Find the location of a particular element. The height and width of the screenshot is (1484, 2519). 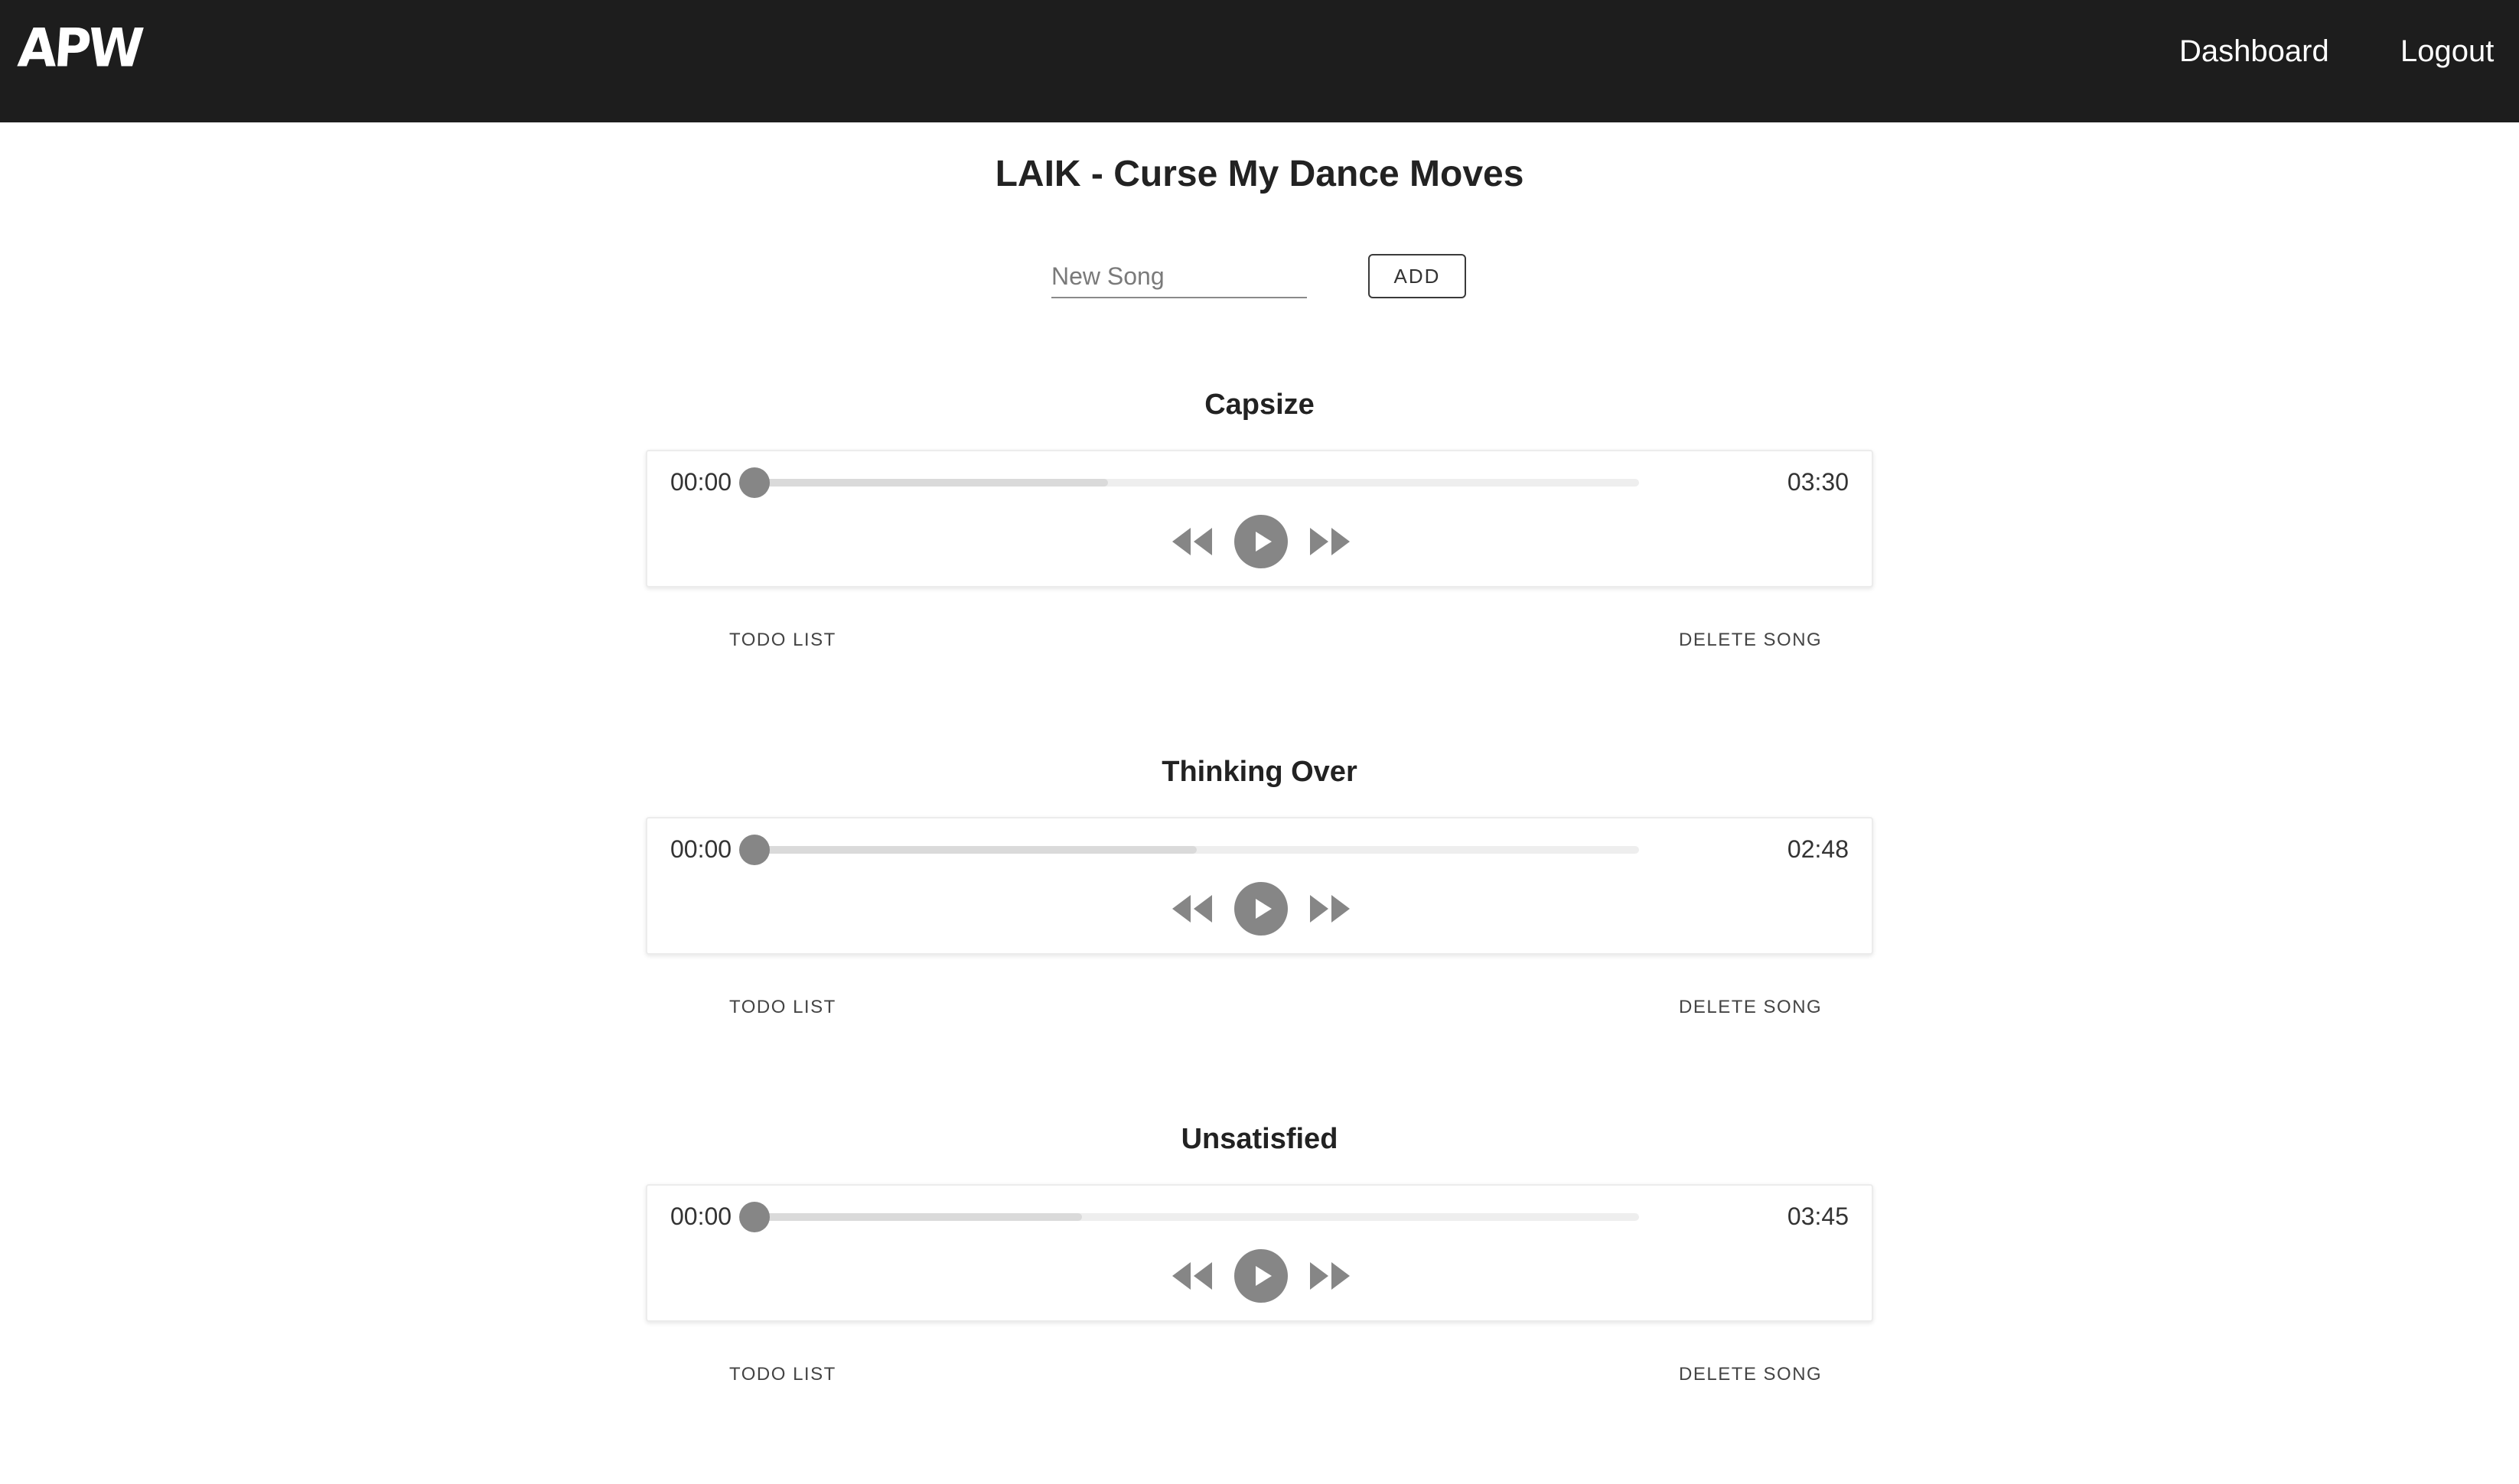

song-title: Thinking Over is located at coordinates (1259, 772).